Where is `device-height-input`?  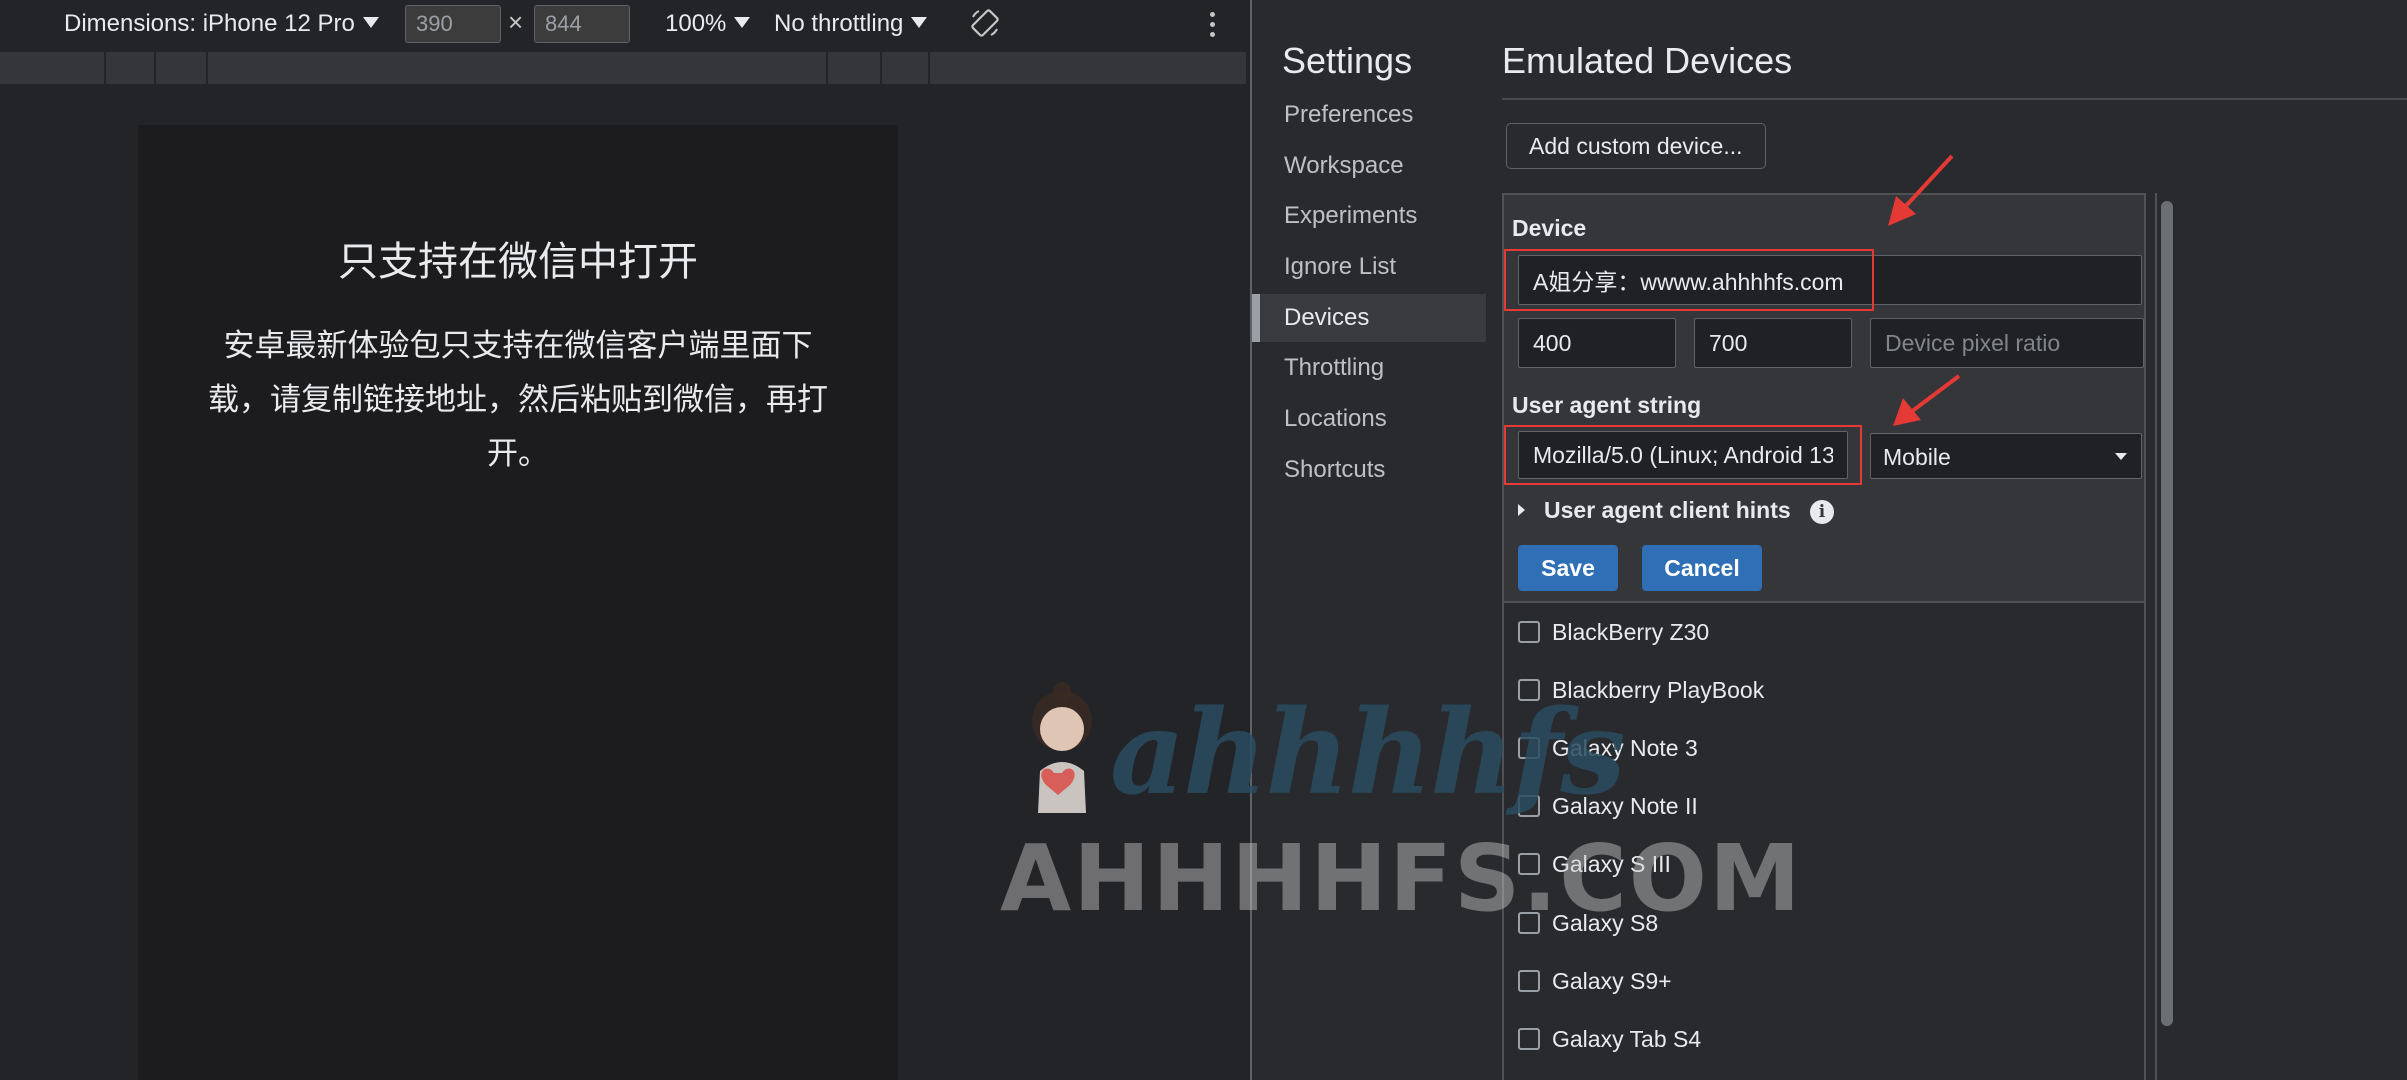
device-height-input is located at coordinates (1773, 343).